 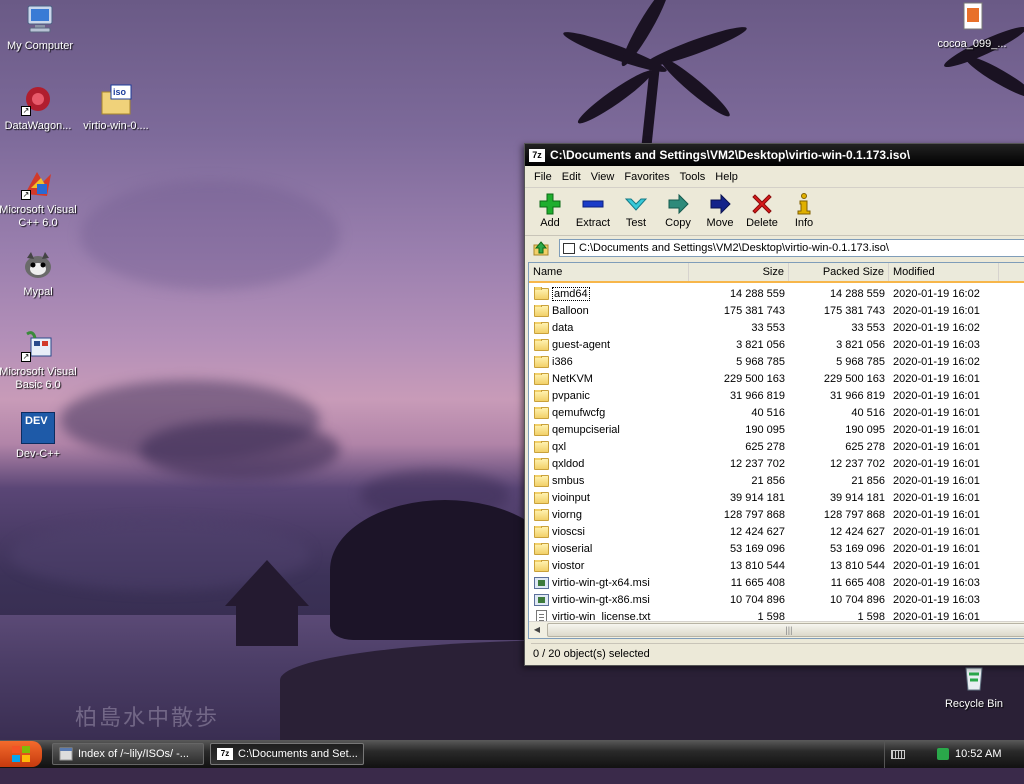 What do you see at coordinates (860, 361) in the screenshot?
I see `file-packed-size: 5 968 785` at bounding box center [860, 361].